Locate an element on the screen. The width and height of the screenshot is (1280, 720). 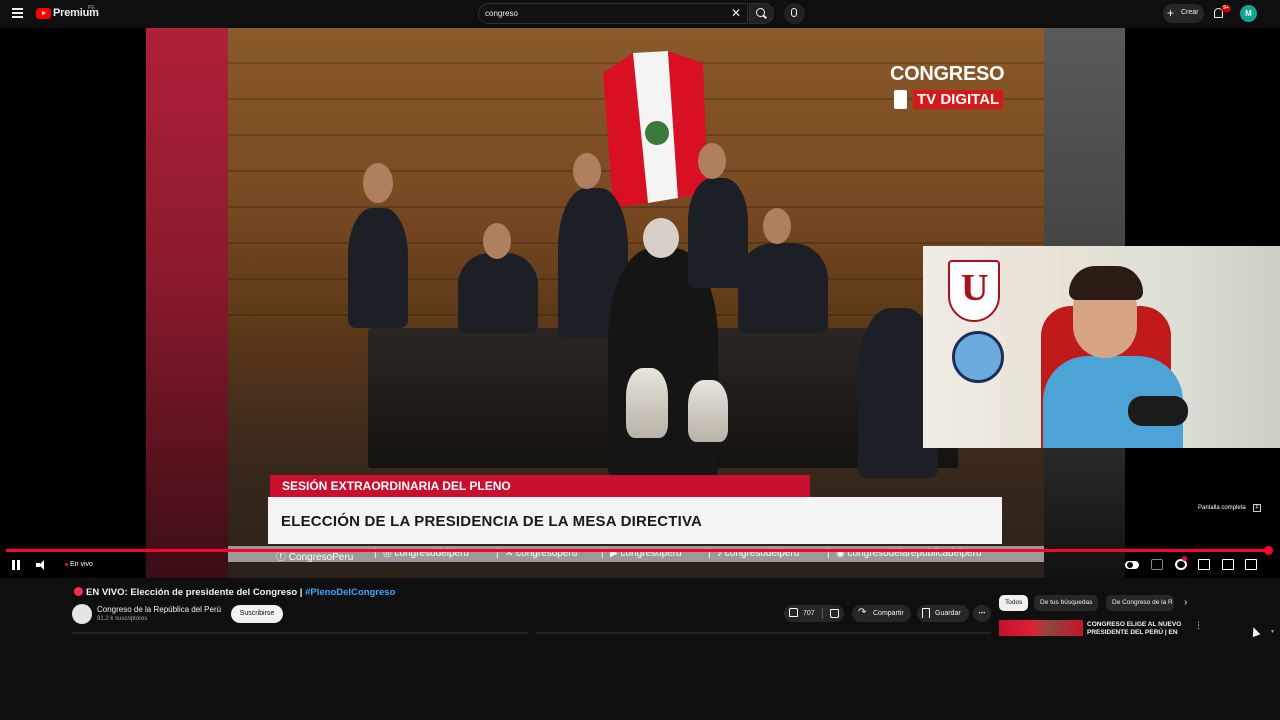
chevron-right-icon: › is located at coordinates (1185, 602).